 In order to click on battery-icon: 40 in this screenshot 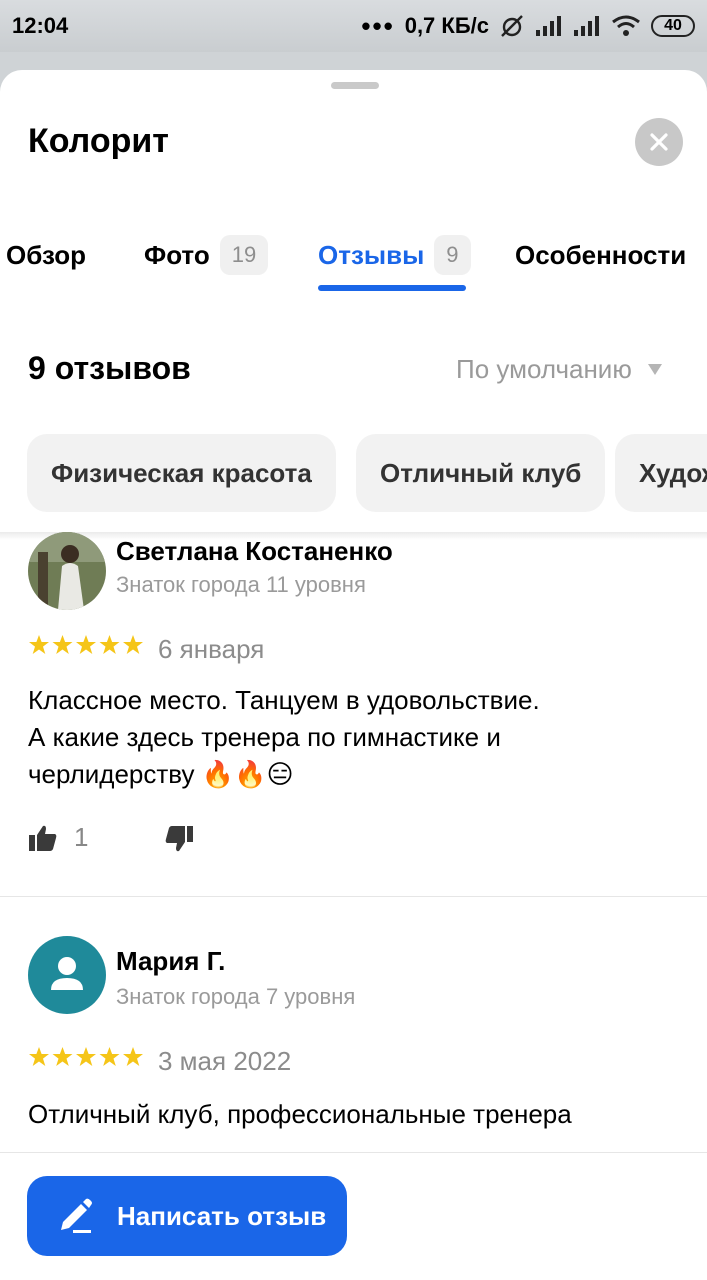, I will do `click(673, 26)`.